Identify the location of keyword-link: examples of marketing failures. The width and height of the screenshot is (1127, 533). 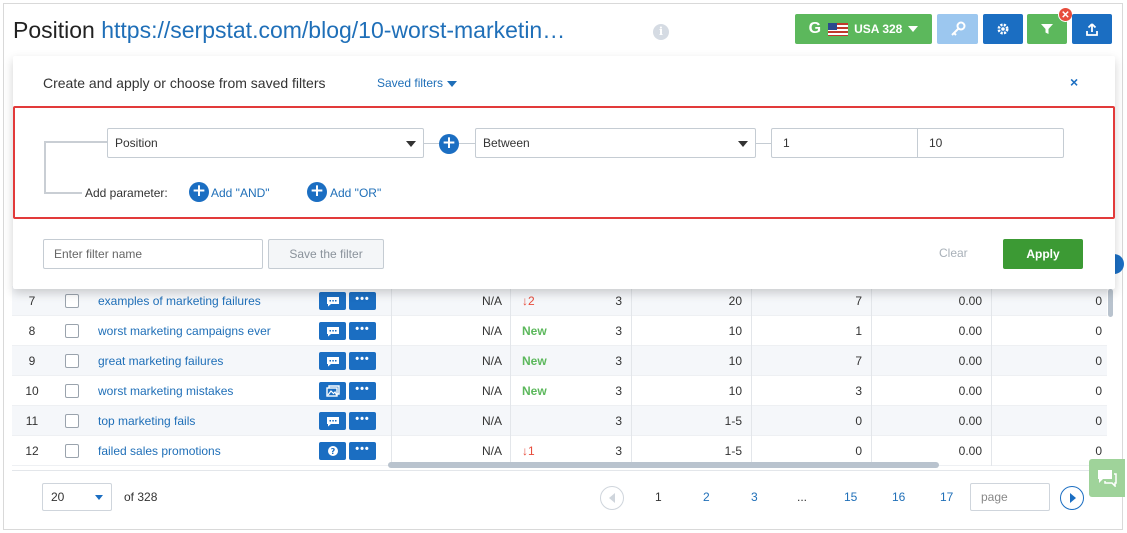
(179, 301).